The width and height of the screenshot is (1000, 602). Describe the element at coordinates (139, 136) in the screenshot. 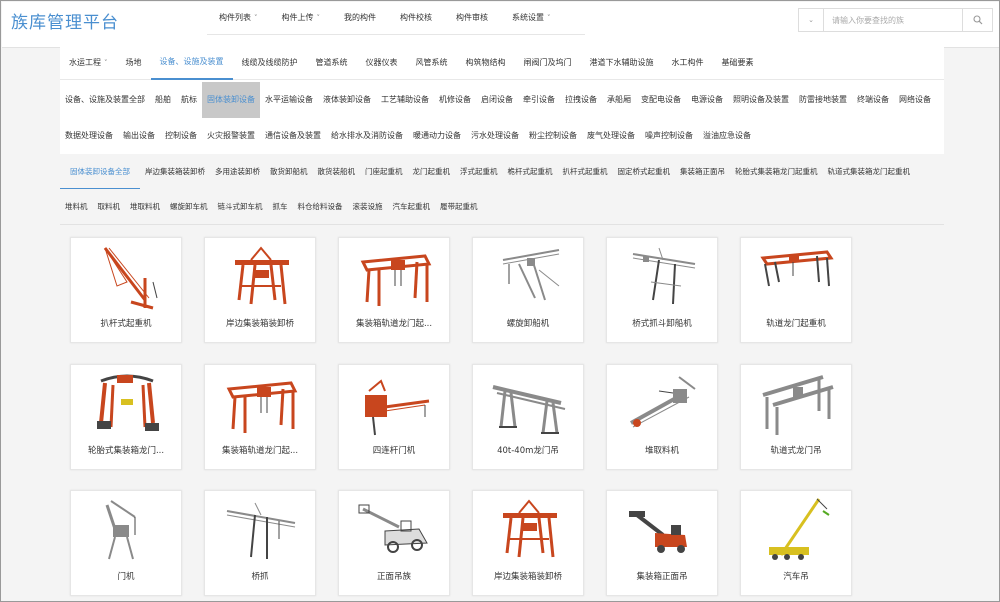

I see `subcategory-tab: 输出设备` at that location.